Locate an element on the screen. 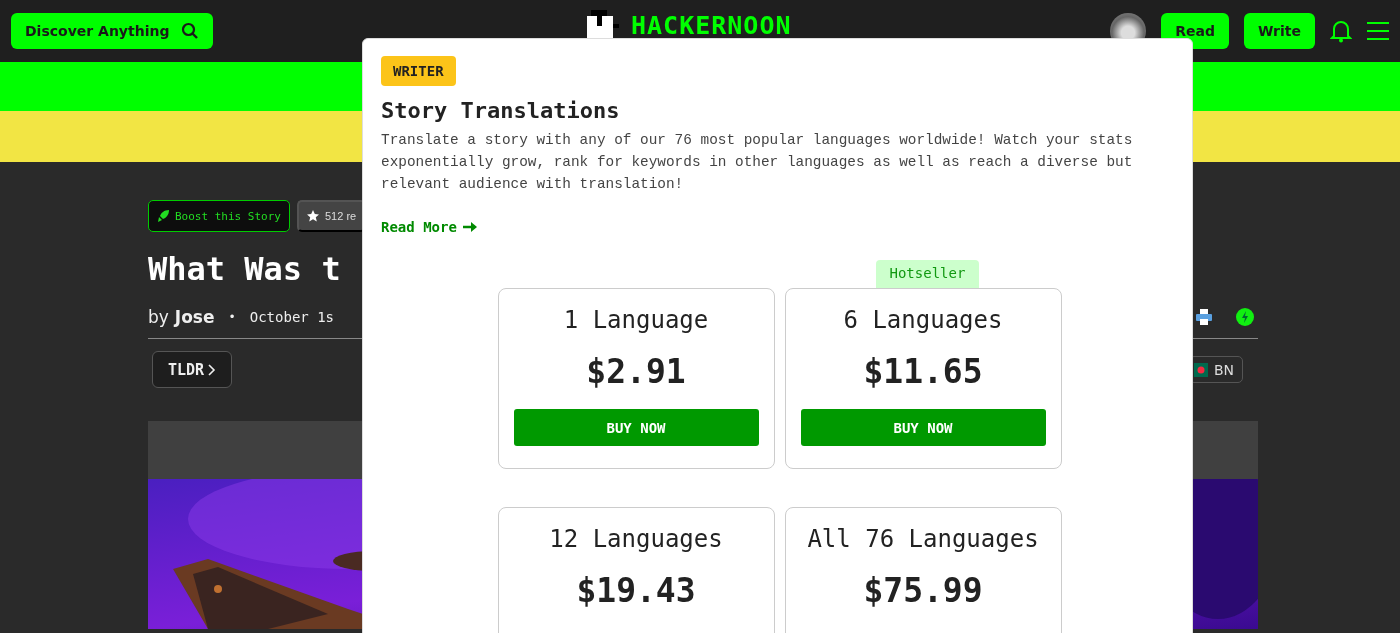 The width and height of the screenshot is (1400, 633). lightning-icon is located at coordinates (1245, 317).